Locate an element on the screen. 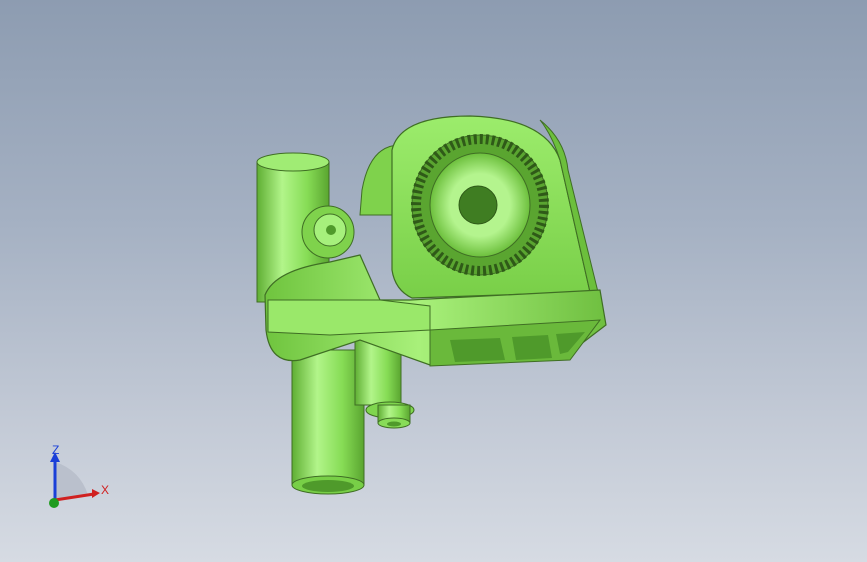  gear-ring is located at coordinates (480, 205).